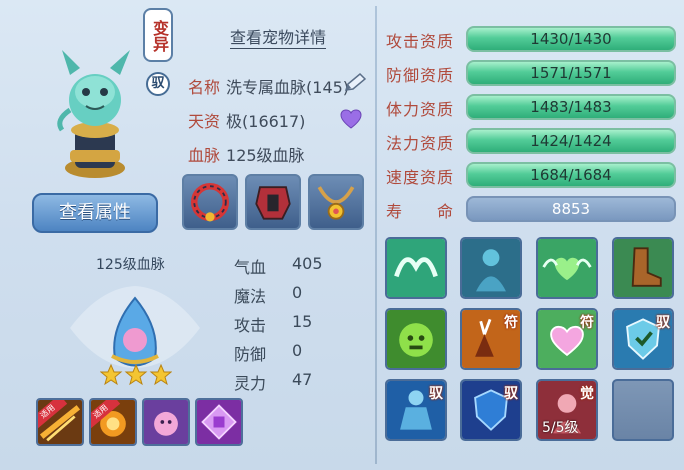  Describe the element at coordinates (250, 325) in the screenshot. I see `stat-attack-label: 攻击` at that location.